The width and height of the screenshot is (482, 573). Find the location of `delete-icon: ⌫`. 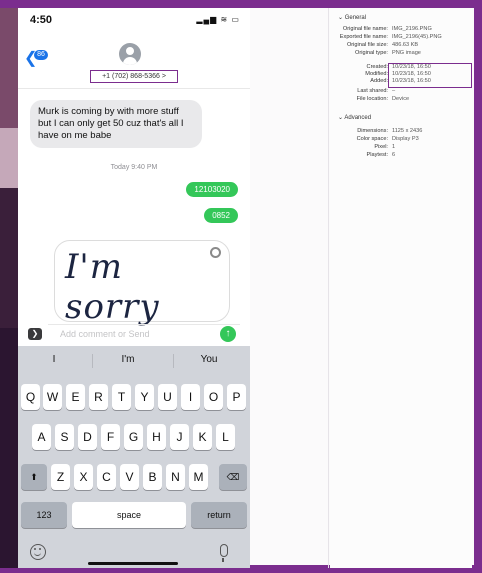

delete-icon: ⌫ is located at coordinates (233, 477).